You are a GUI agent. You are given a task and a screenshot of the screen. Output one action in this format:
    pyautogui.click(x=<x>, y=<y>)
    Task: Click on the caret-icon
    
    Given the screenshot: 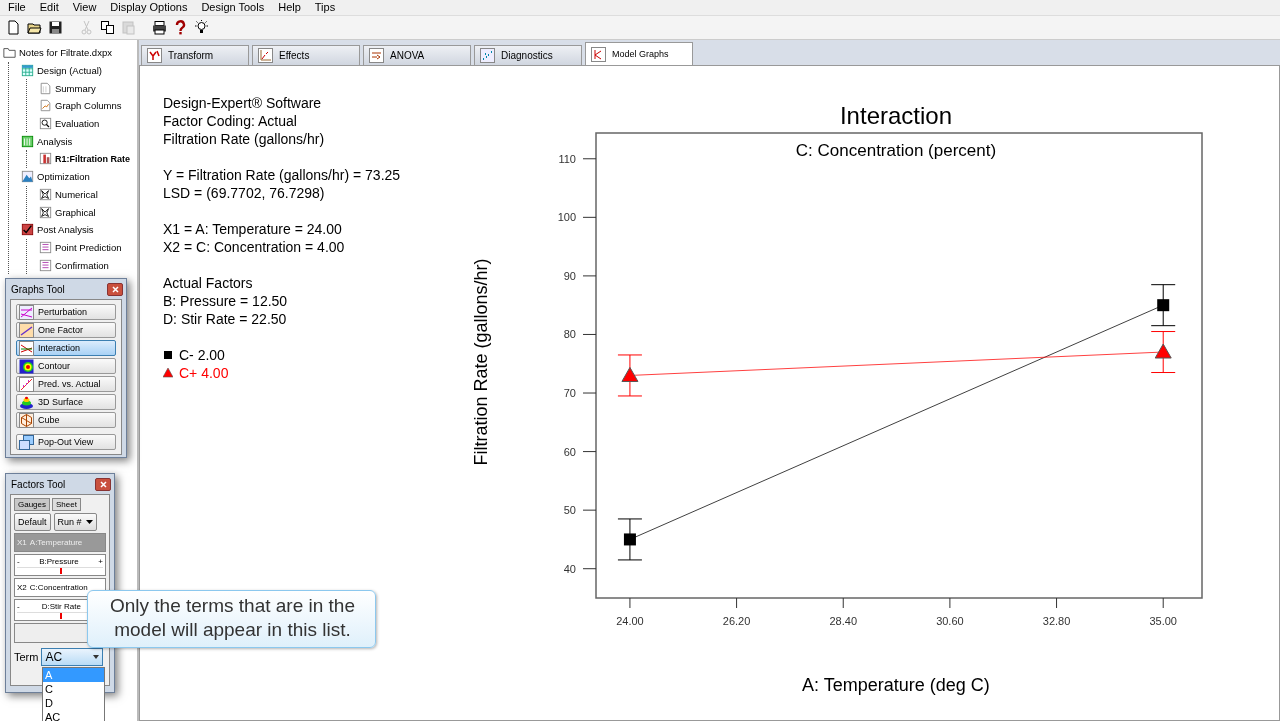 What is the action you would take?
    pyautogui.click(x=89, y=522)
    